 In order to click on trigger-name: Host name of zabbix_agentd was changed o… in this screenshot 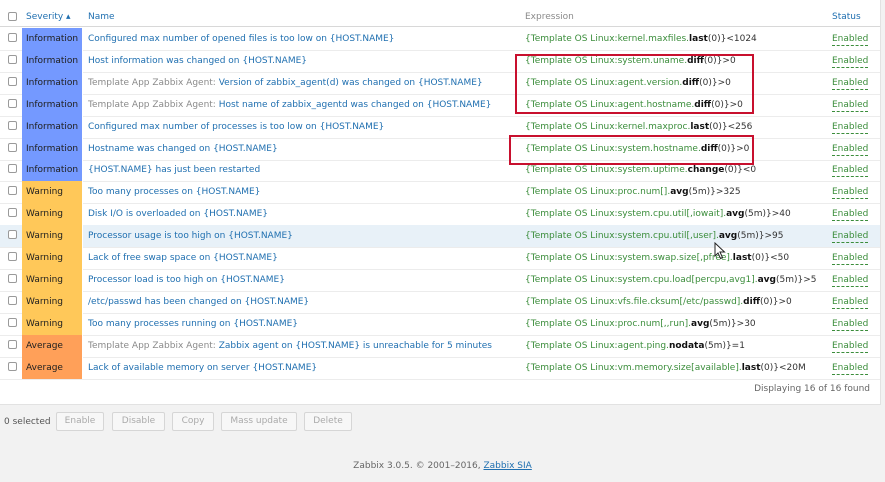, I will do `click(355, 105)`.